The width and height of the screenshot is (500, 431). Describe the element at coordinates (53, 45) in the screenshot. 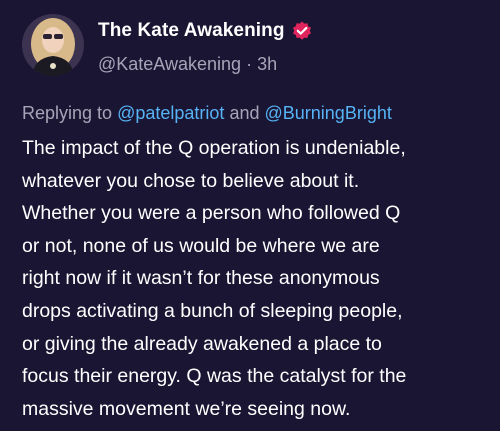

I see `avatar` at that location.